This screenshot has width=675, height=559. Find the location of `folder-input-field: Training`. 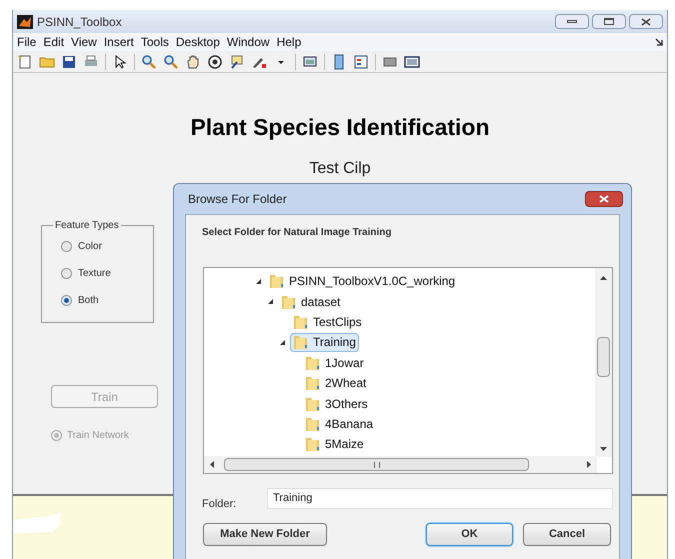

folder-input-field: Training is located at coordinates (440, 498).